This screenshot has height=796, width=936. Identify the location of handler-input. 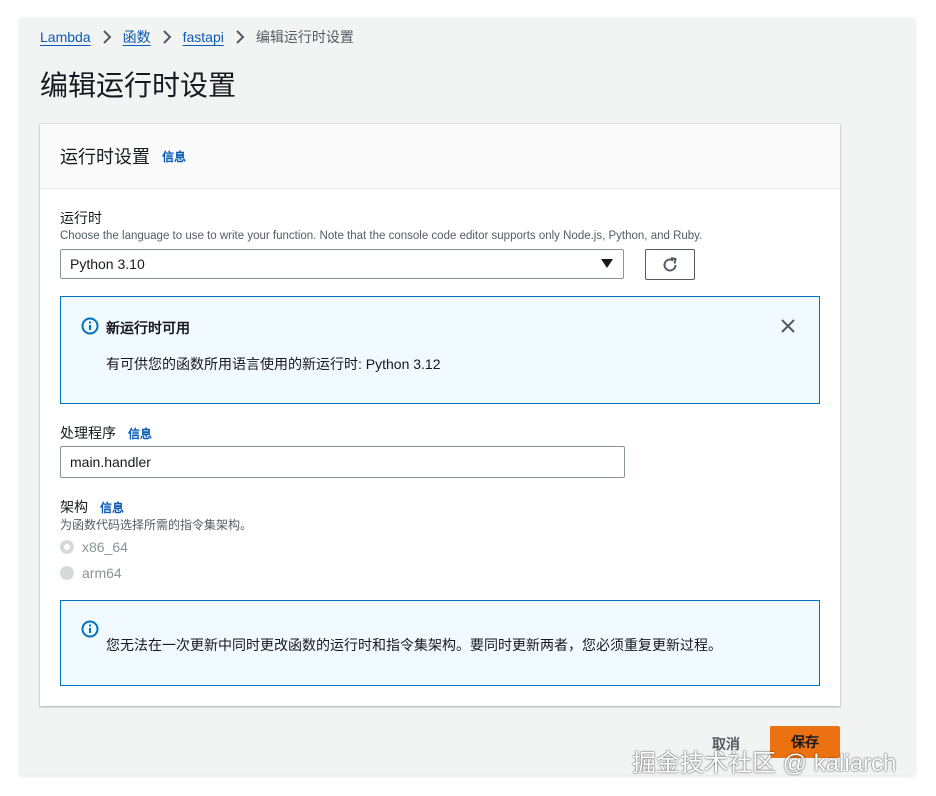
(342, 462).